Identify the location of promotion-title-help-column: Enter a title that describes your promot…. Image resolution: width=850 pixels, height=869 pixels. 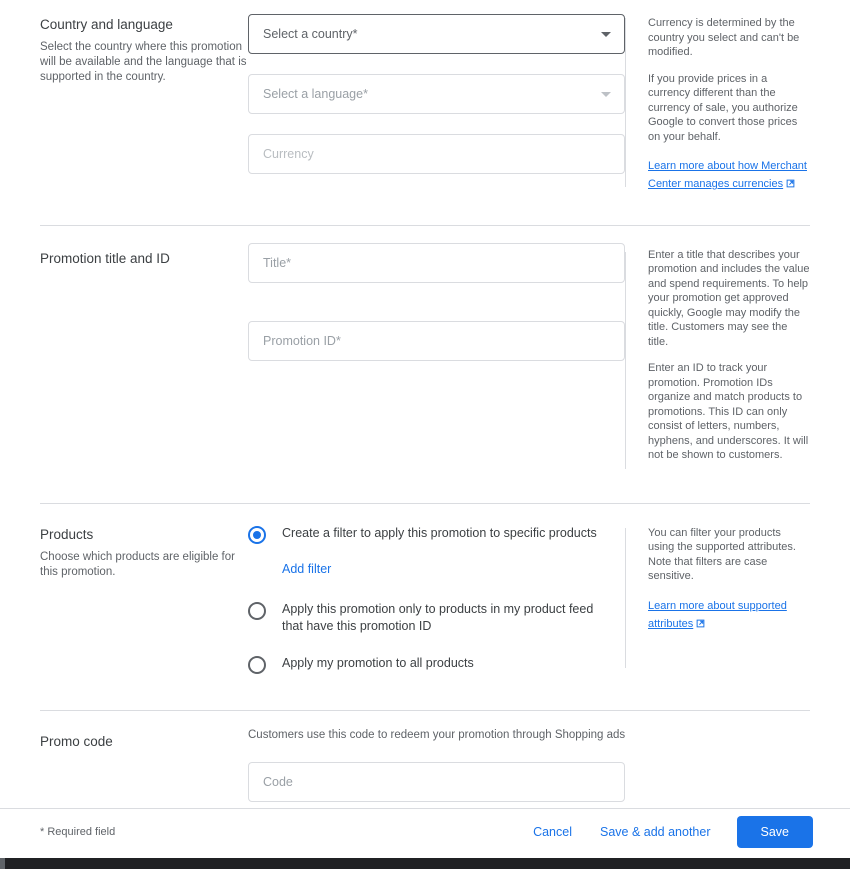
(717, 361).